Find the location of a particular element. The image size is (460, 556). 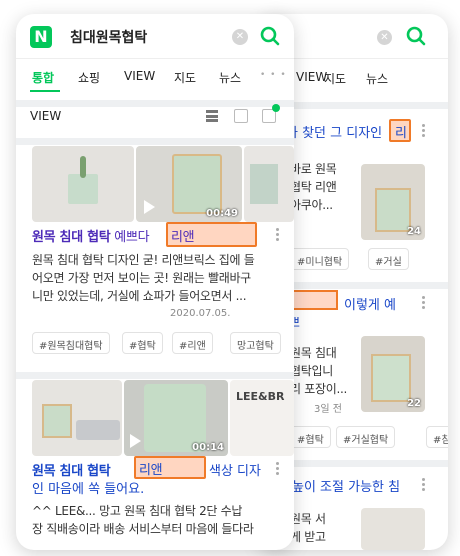

back-card2-date: 3일 전 is located at coordinates (328, 409).